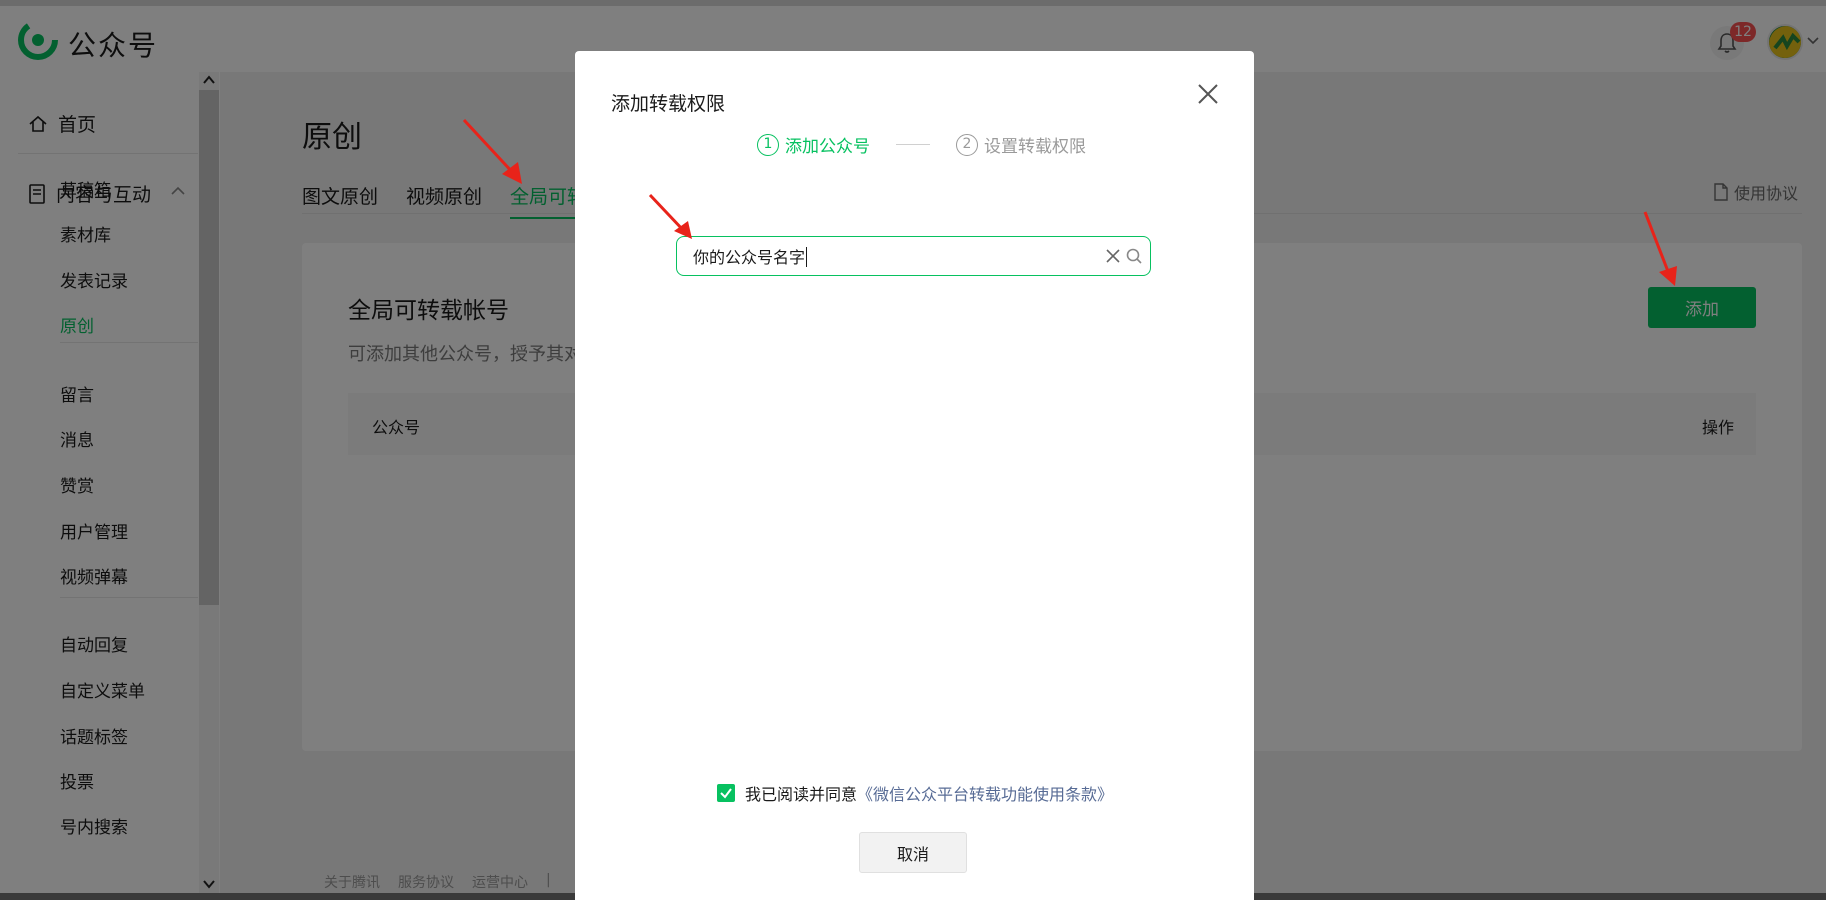 Image resolution: width=1826 pixels, height=900 pixels. Describe the element at coordinates (801, 794) in the screenshot. I see `agreement-text: 我已阅读并同意` at that location.